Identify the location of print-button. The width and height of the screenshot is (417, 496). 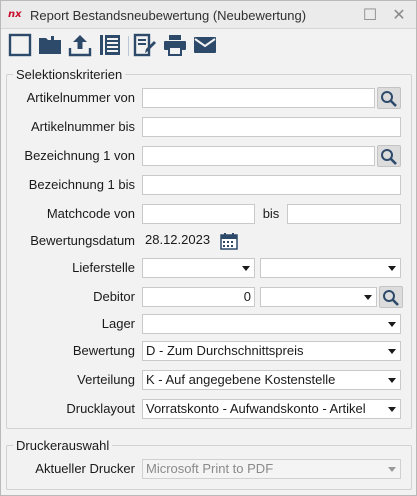
(176, 46).